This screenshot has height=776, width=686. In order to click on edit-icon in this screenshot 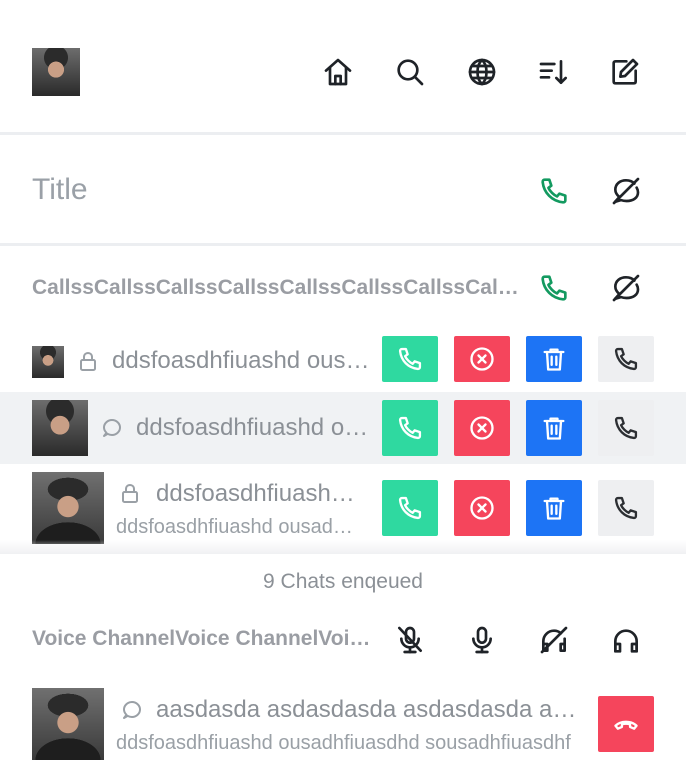, I will do `click(625, 71)`.